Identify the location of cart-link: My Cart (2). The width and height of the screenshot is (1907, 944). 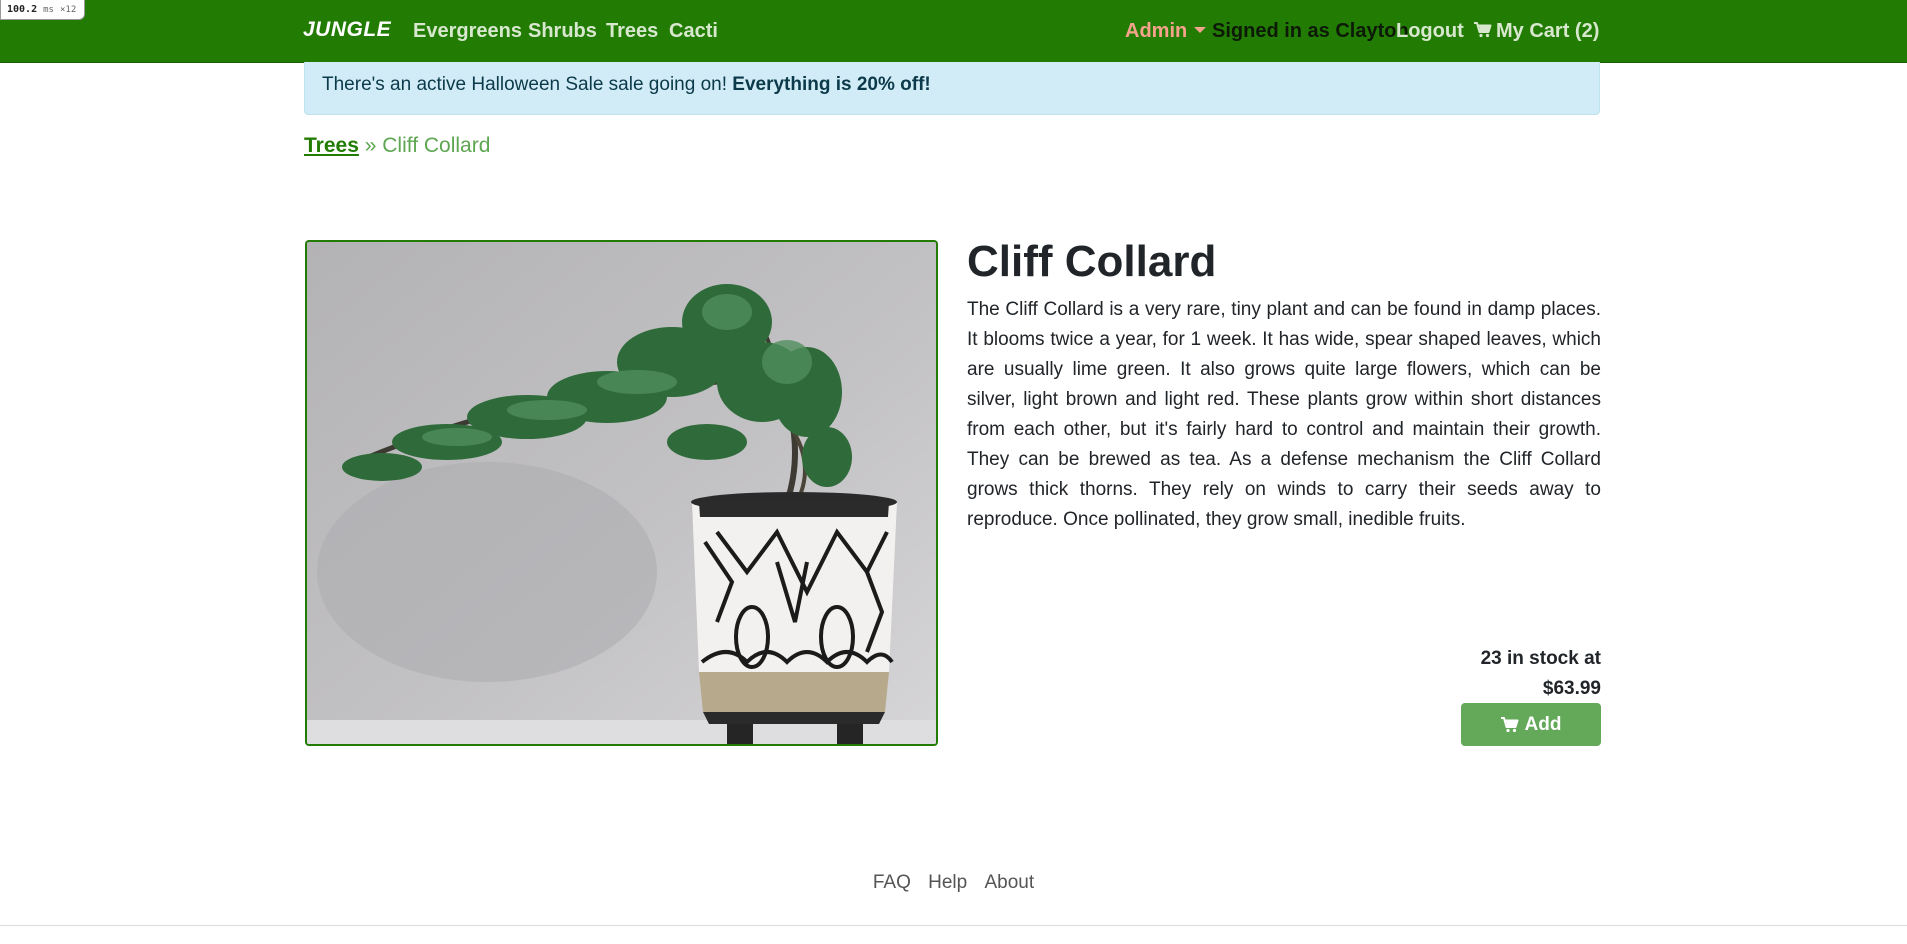
(1536, 31).